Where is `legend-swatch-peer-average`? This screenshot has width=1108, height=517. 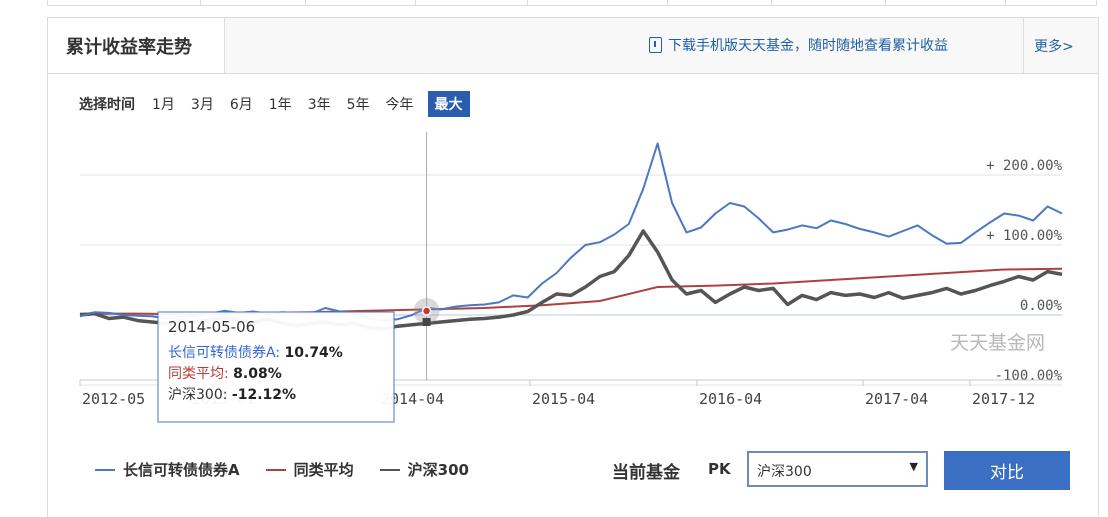 legend-swatch-peer-average is located at coordinates (275, 469).